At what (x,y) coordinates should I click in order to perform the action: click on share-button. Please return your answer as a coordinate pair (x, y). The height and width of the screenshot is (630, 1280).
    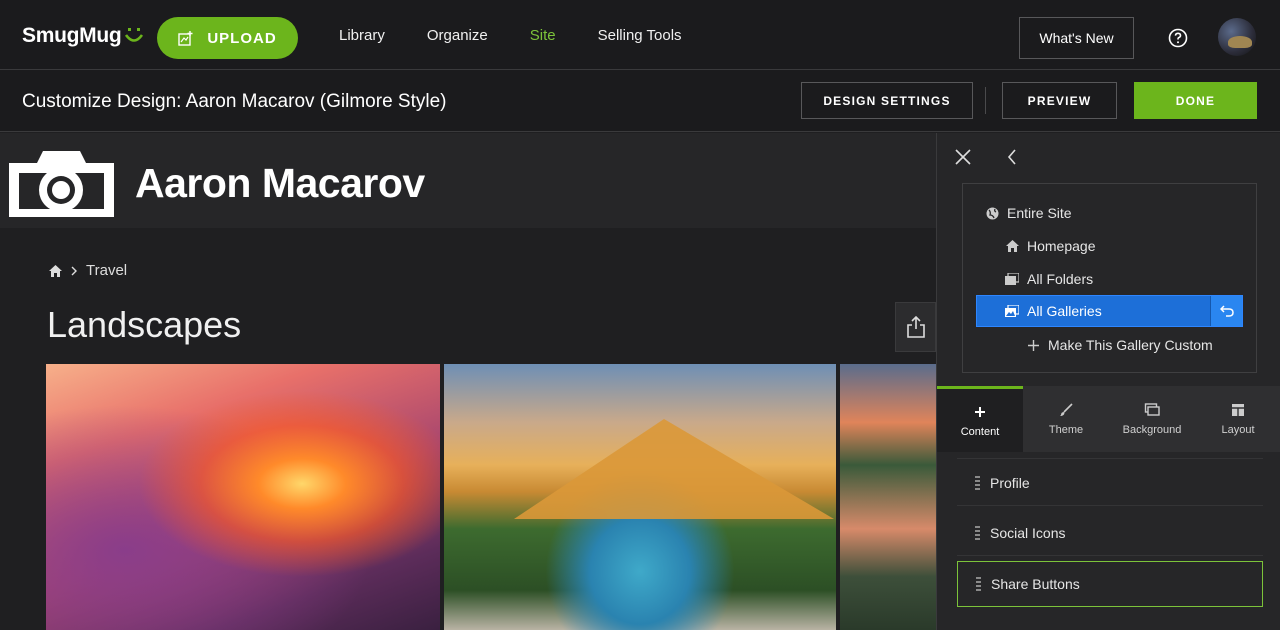
    Looking at the image, I should click on (915, 327).